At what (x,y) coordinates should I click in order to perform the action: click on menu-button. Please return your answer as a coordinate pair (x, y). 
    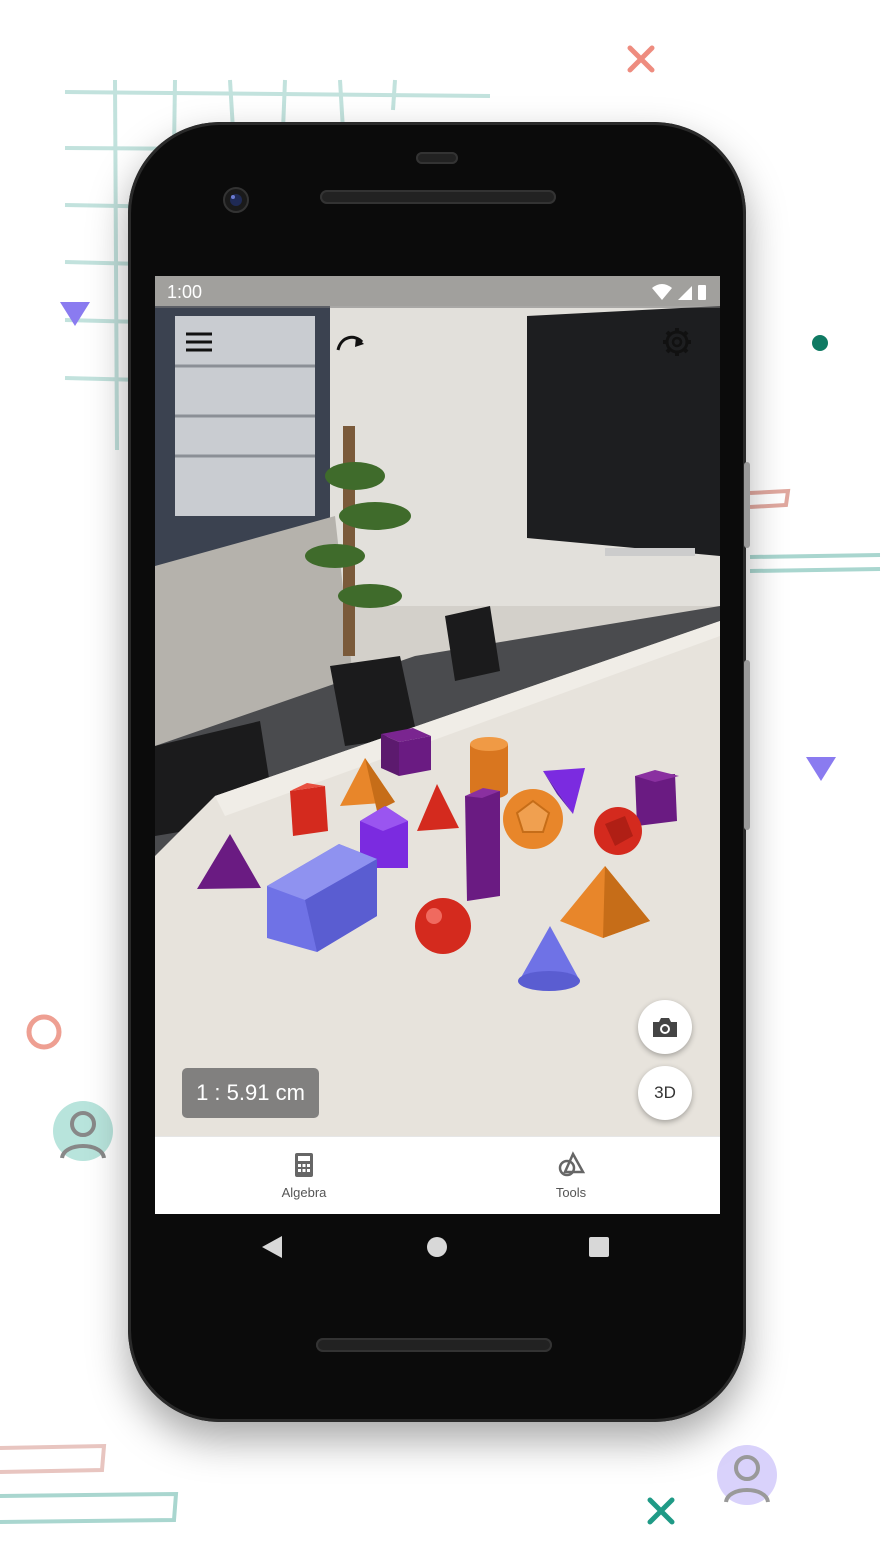
    Looking at the image, I should click on (199, 342).